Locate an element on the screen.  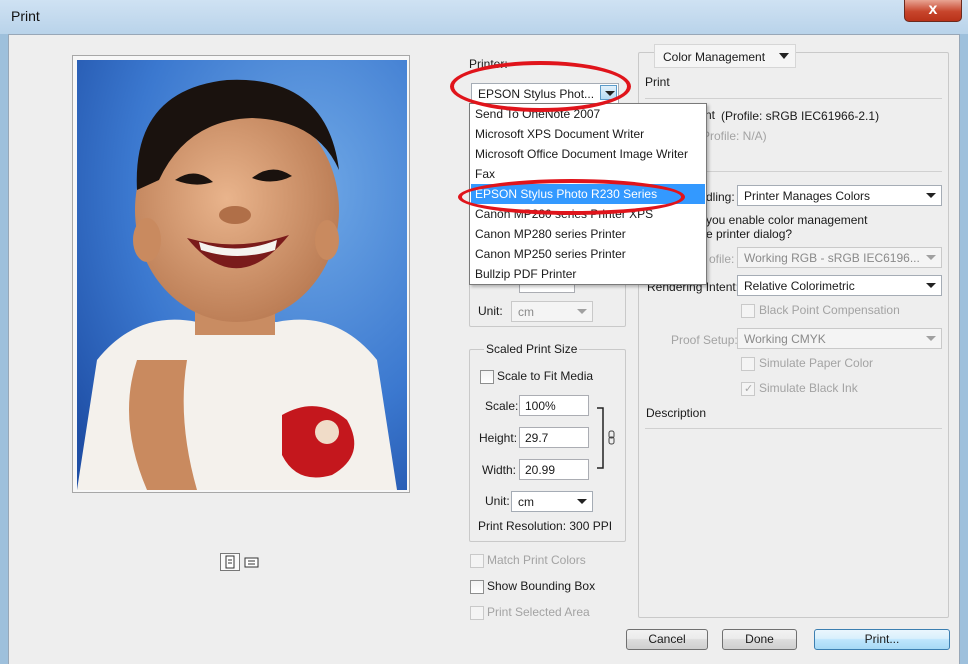
link-chain-icon is located at coordinates (606, 438).